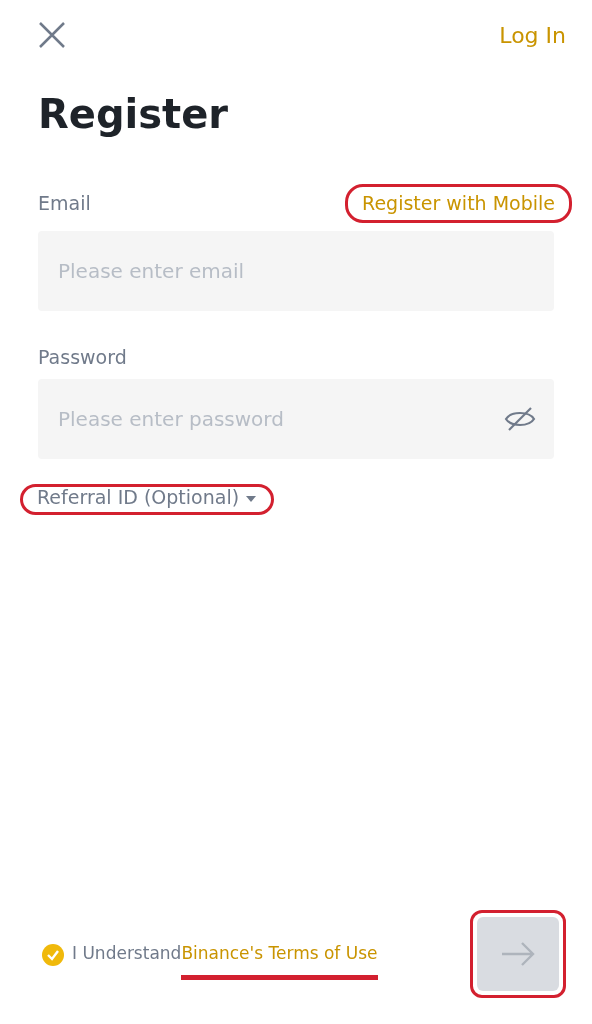 This screenshot has width=592, height=1024. What do you see at coordinates (147, 497) in the screenshot?
I see `referral-dropdown: Referral ID (Optional)` at bounding box center [147, 497].